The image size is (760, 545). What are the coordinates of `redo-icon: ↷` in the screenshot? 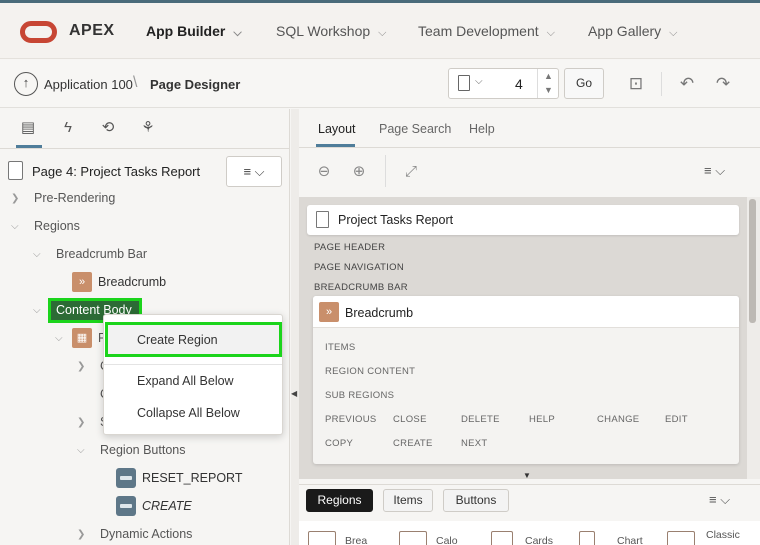 It's located at (723, 84).